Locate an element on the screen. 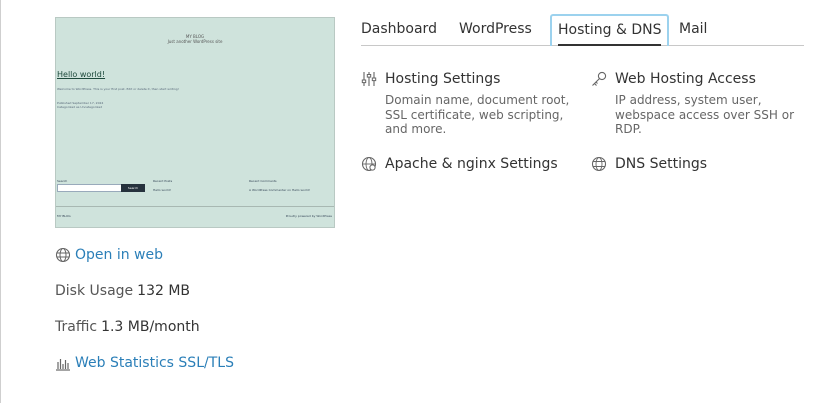 This screenshot has height=403, width=820. tab-wordpress: WordPress is located at coordinates (495, 29).